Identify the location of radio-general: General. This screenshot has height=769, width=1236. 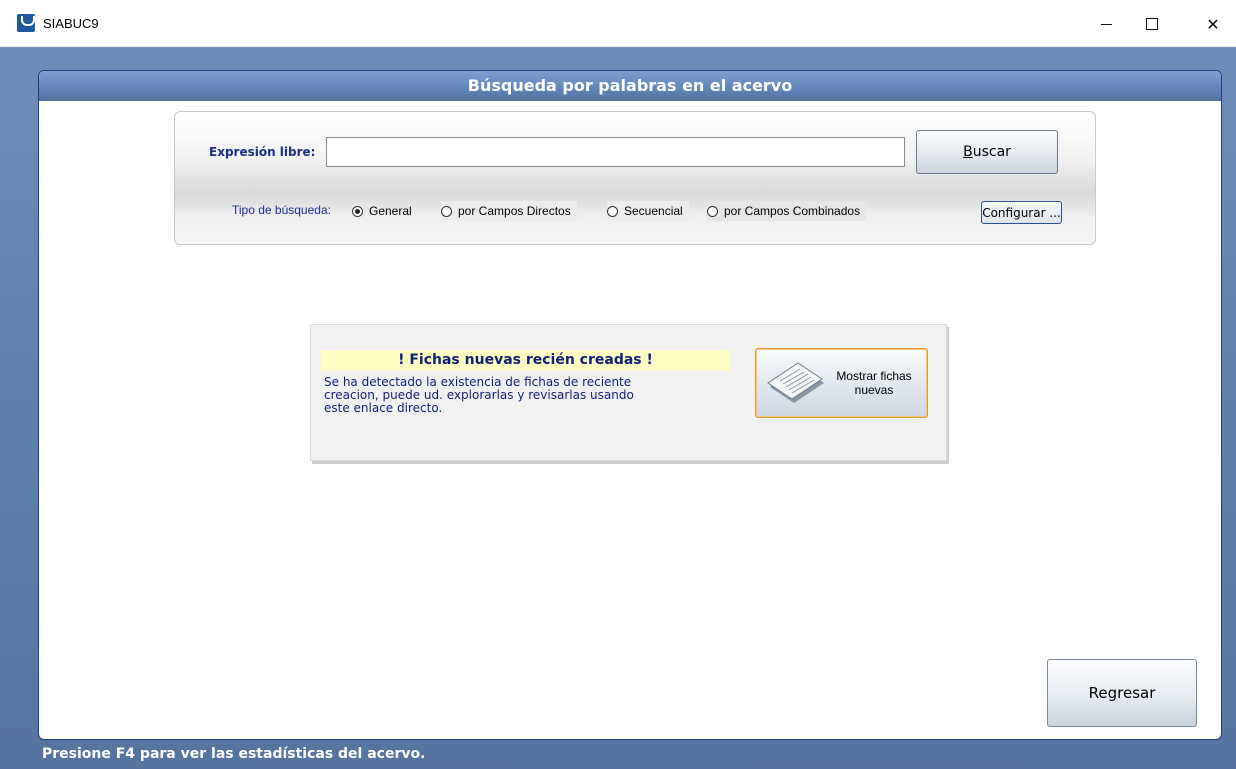
(385, 211).